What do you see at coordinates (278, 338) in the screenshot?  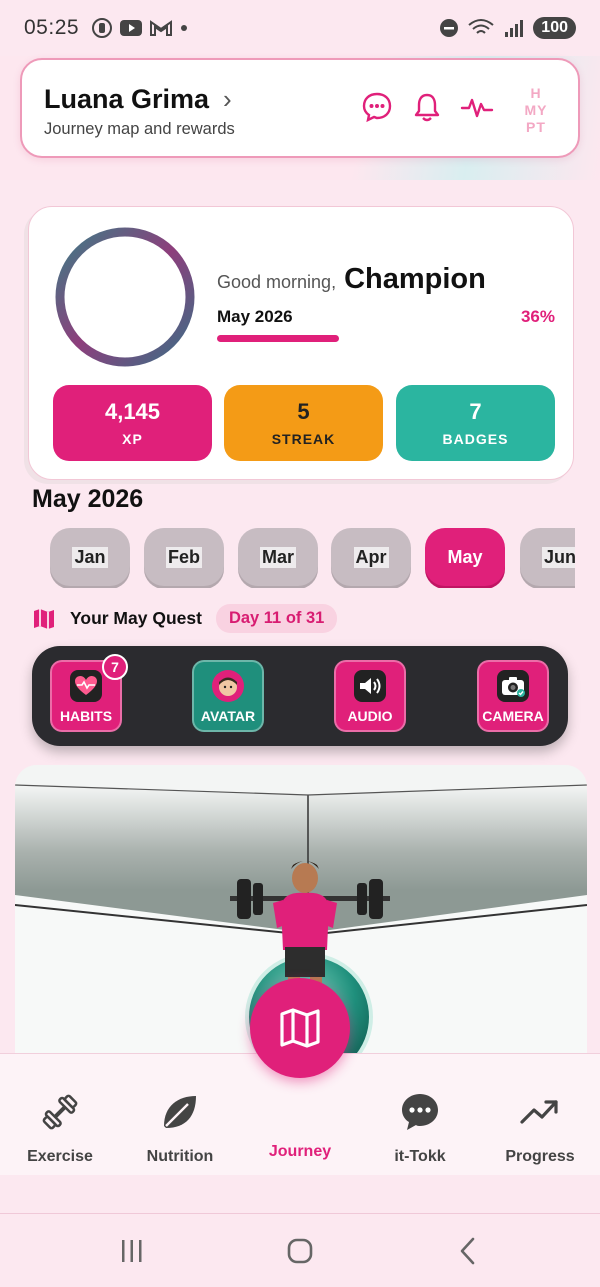 I see `month-progress-bar` at bounding box center [278, 338].